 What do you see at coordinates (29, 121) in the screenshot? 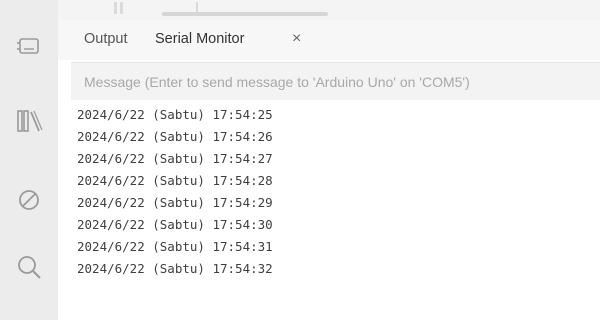
I see `library-icon` at bounding box center [29, 121].